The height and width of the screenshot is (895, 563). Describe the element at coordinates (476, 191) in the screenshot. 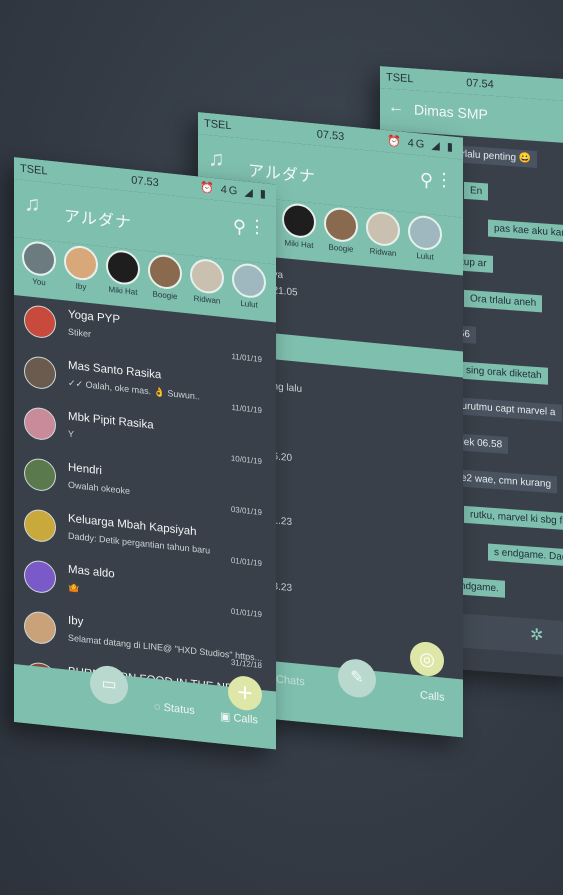

I see `outgoing-message: En` at that location.